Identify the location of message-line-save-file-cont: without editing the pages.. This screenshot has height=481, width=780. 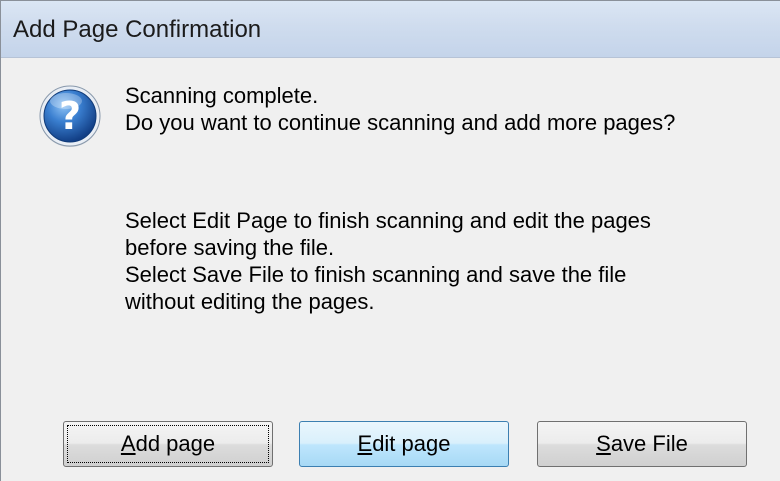
(250, 301).